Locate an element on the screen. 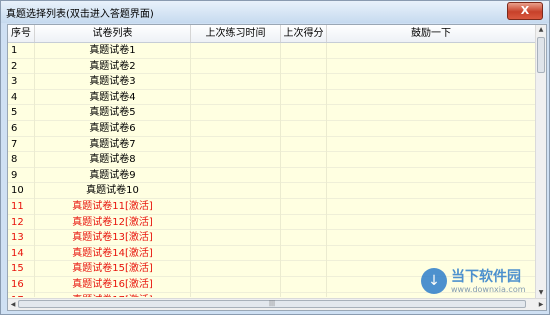 Image resolution: width=550 pixels, height=315 pixels. table-row: 6 真题试卷6 is located at coordinates (272, 128).